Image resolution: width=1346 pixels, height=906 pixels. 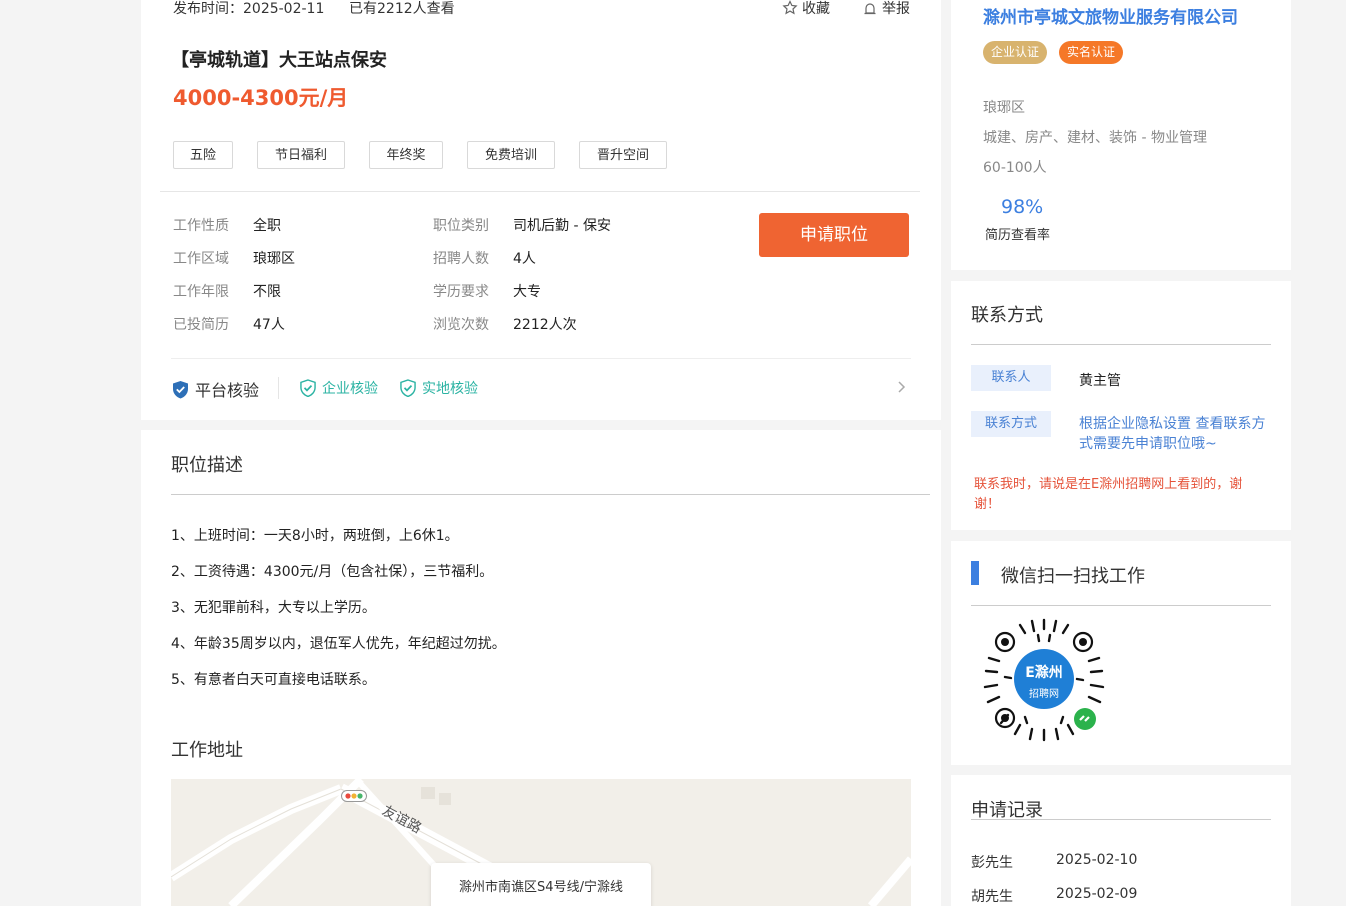 I want to click on map-location-label: 滁州市南谯区S4号线/宁滁线, so click(x=541, y=884).